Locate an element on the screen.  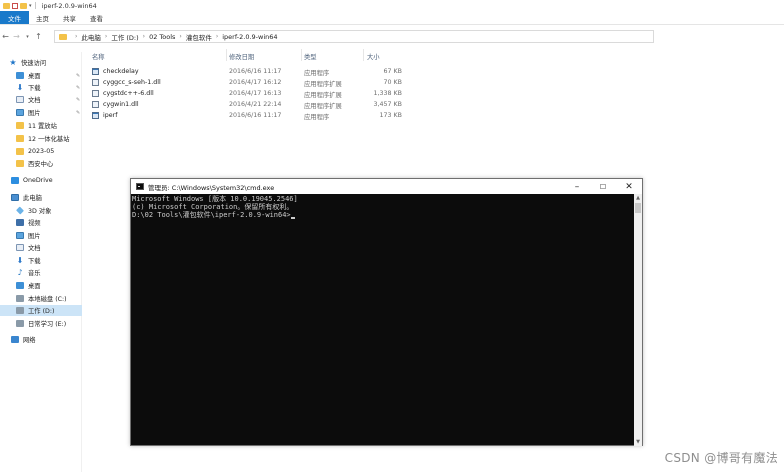
file-name: cygwin1.dll is located at coordinates (121, 104).